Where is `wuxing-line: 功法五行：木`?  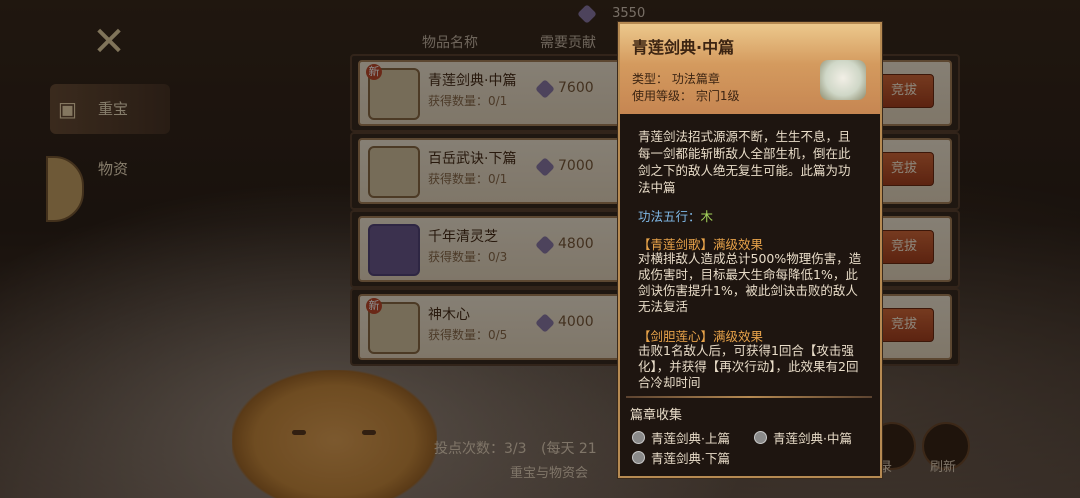 wuxing-line: 功法五行：木 is located at coordinates (675, 215).